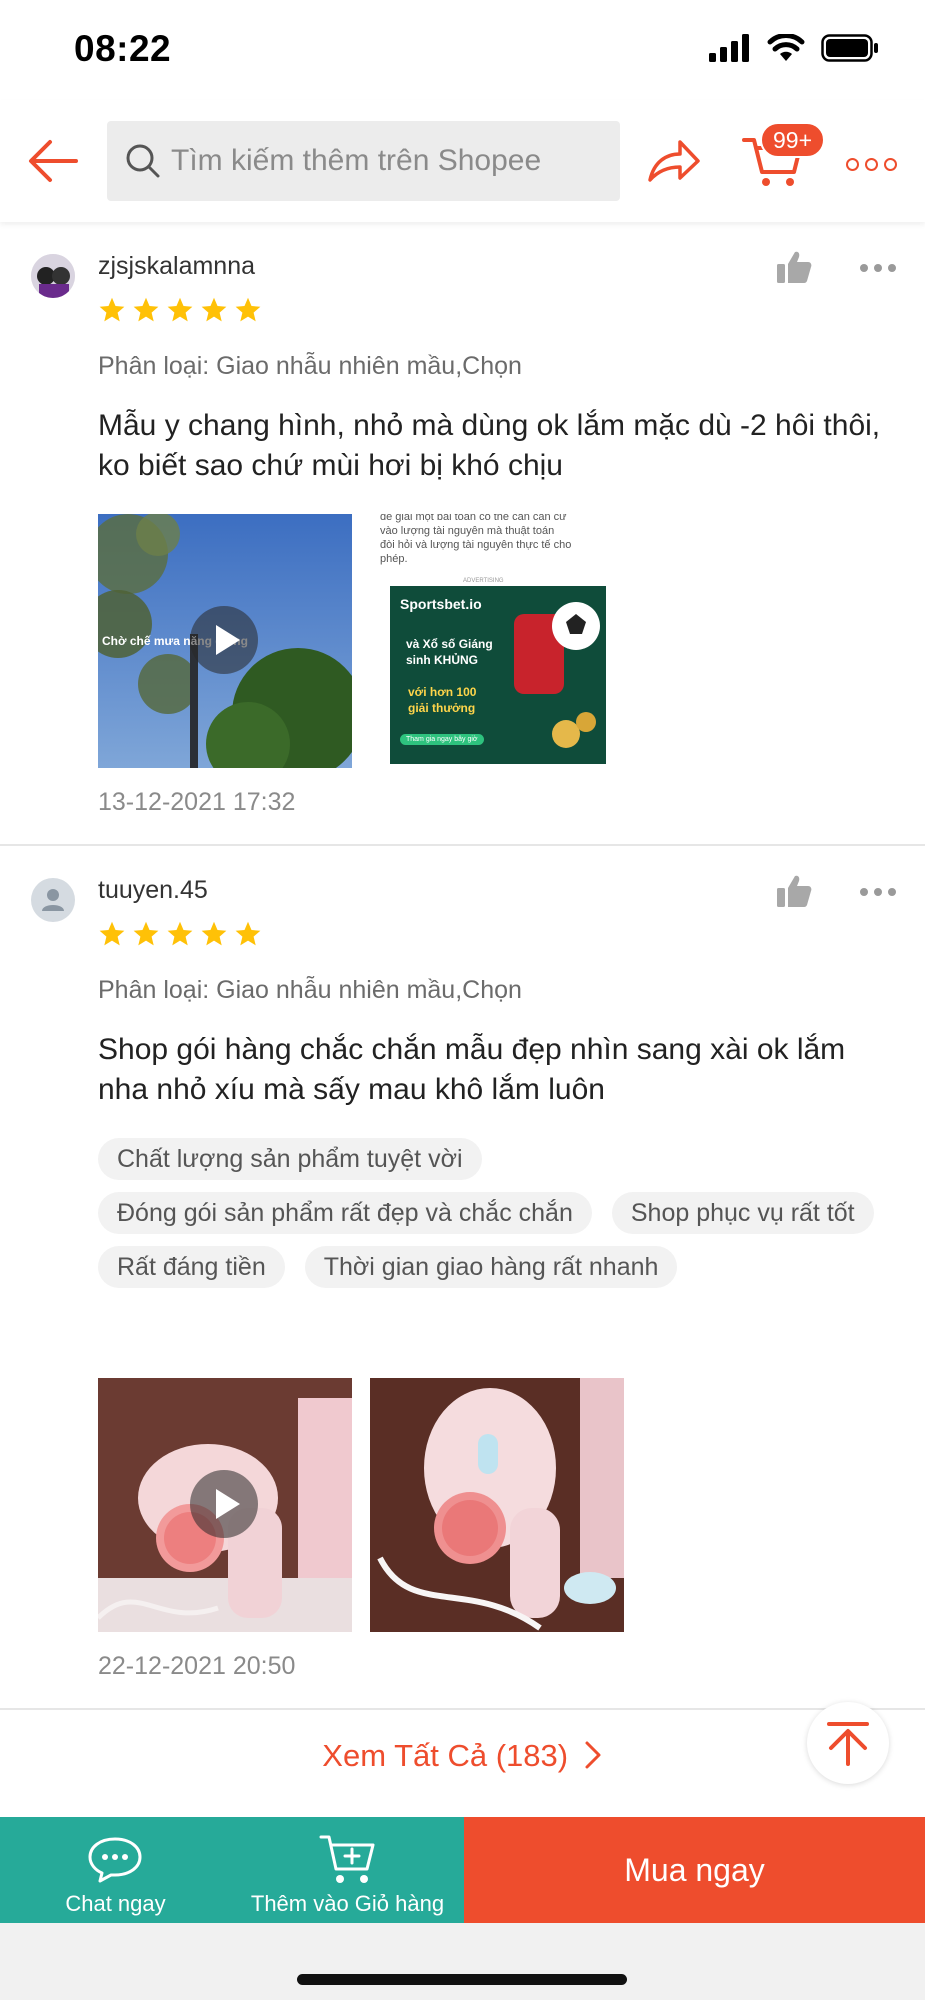 The height and width of the screenshot is (2000, 925). I want to click on search-bar: Tìm kiếm thêm trên Shopee, so click(363, 161).